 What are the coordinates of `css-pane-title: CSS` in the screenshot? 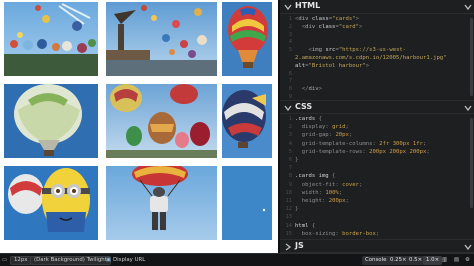 It's located at (304, 106).